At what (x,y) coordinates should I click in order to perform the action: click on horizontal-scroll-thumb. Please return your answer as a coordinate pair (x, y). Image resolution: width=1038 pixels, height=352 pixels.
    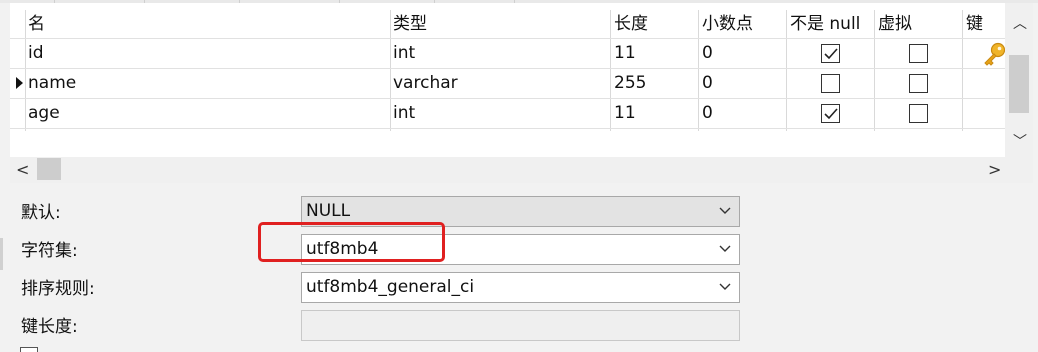
    Looking at the image, I should click on (49, 169).